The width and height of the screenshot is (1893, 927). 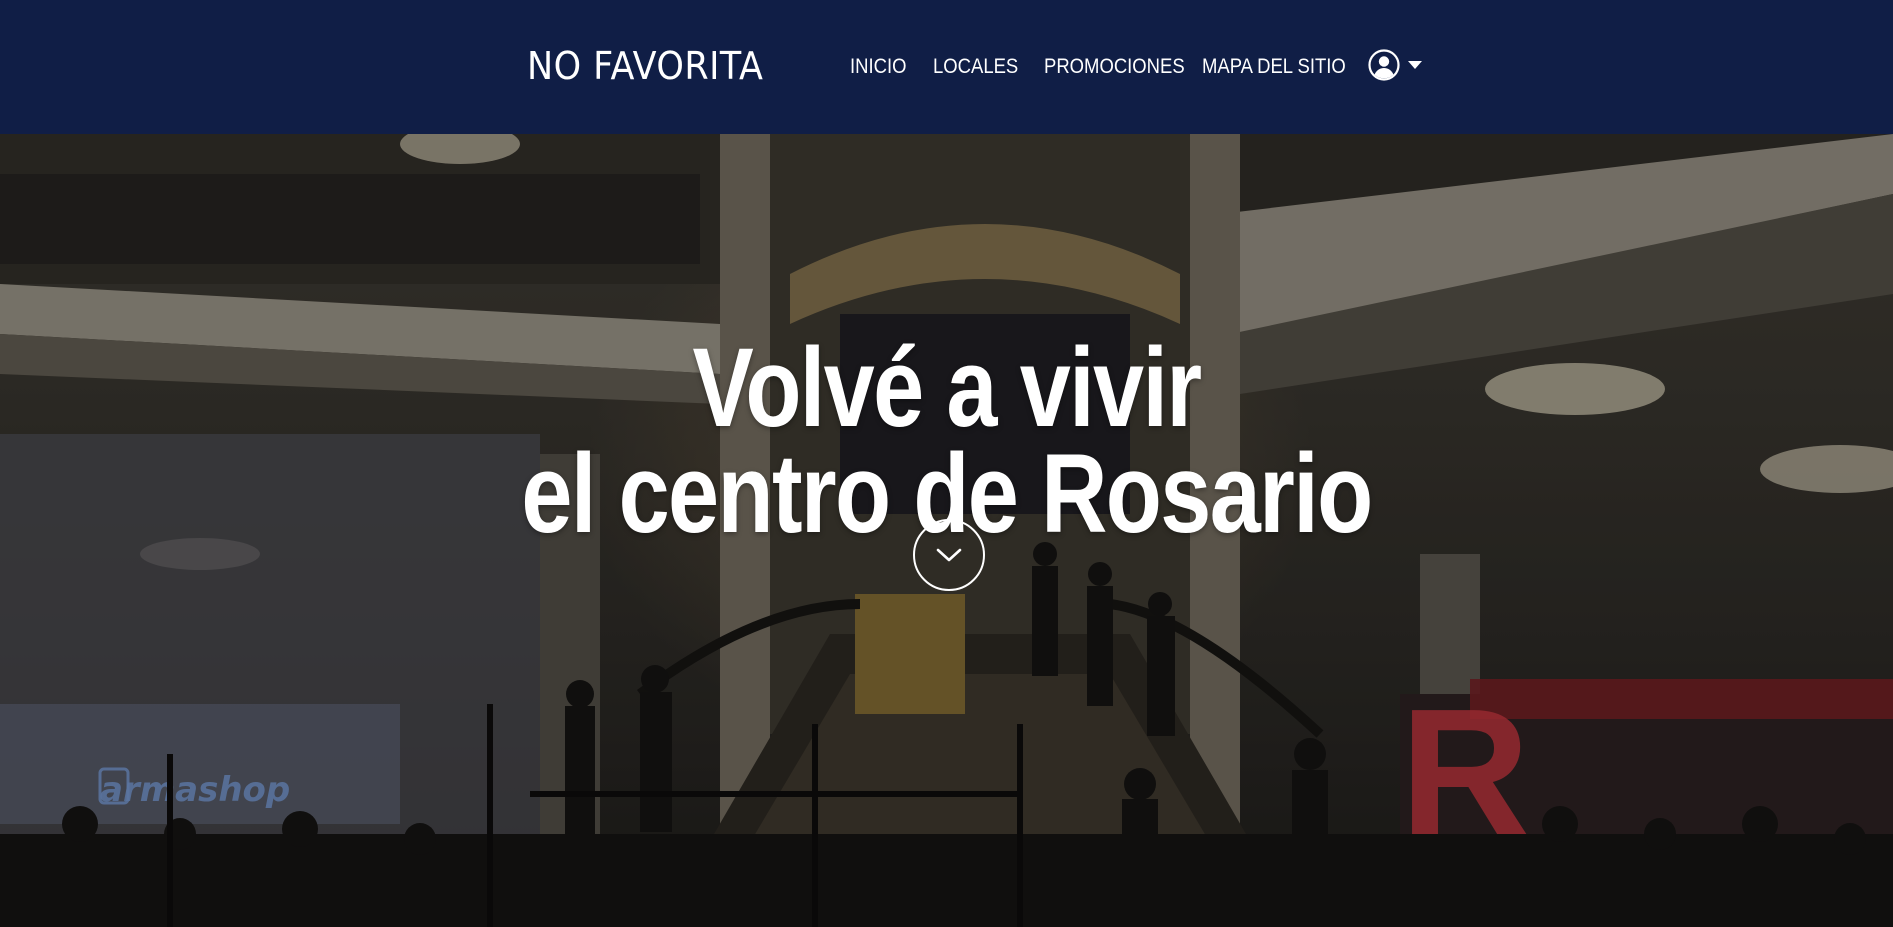 I want to click on site-logo: NO FAVORITA, so click(x=645, y=66).